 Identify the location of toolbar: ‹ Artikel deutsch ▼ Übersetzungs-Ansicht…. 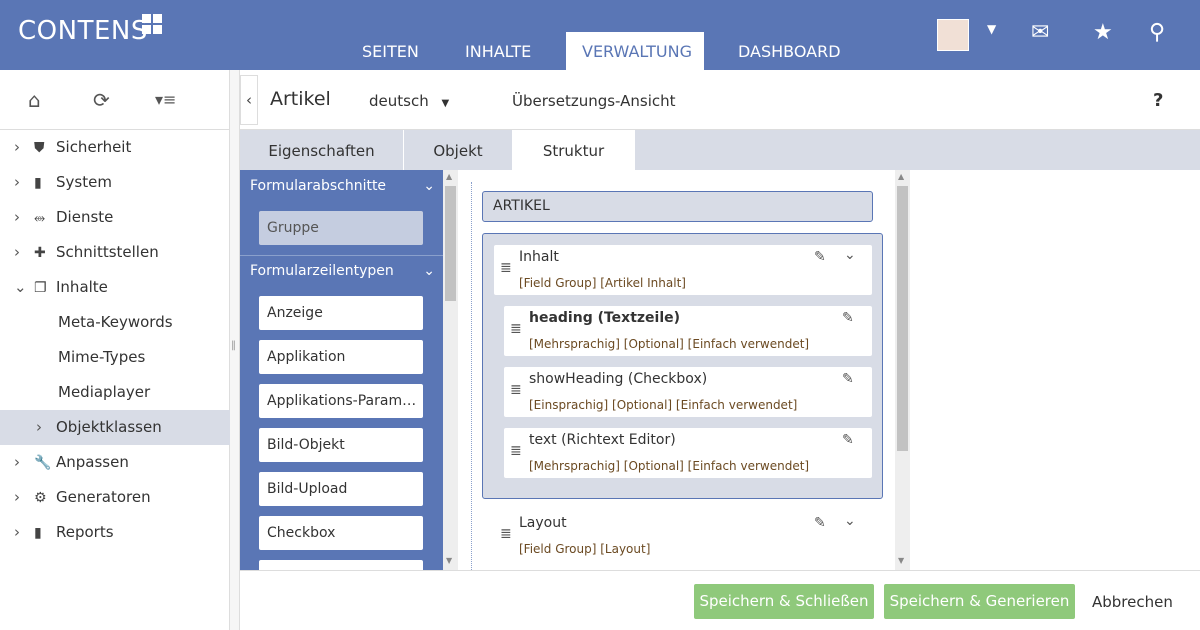
(720, 100).